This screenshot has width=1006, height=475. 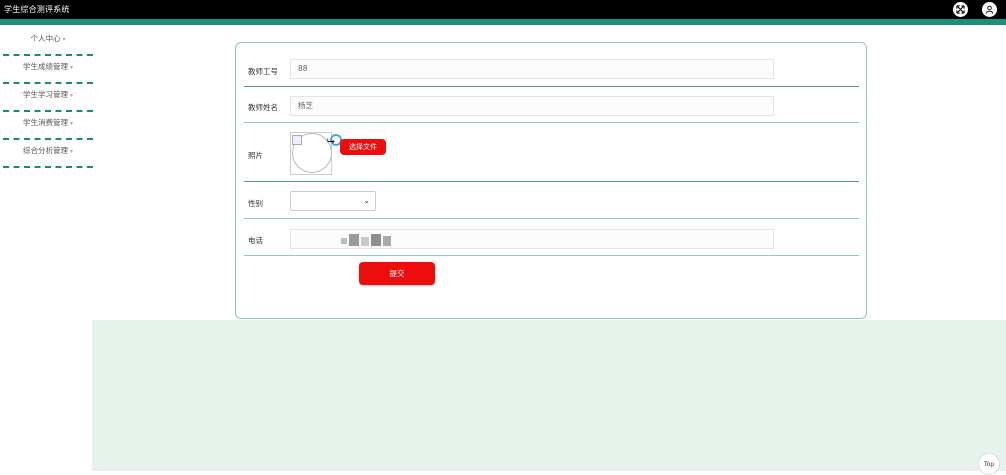 What do you see at coordinates (255, 240) in the screenshot?
I see `phone-label: 电话` at bounding box center [255, 240].